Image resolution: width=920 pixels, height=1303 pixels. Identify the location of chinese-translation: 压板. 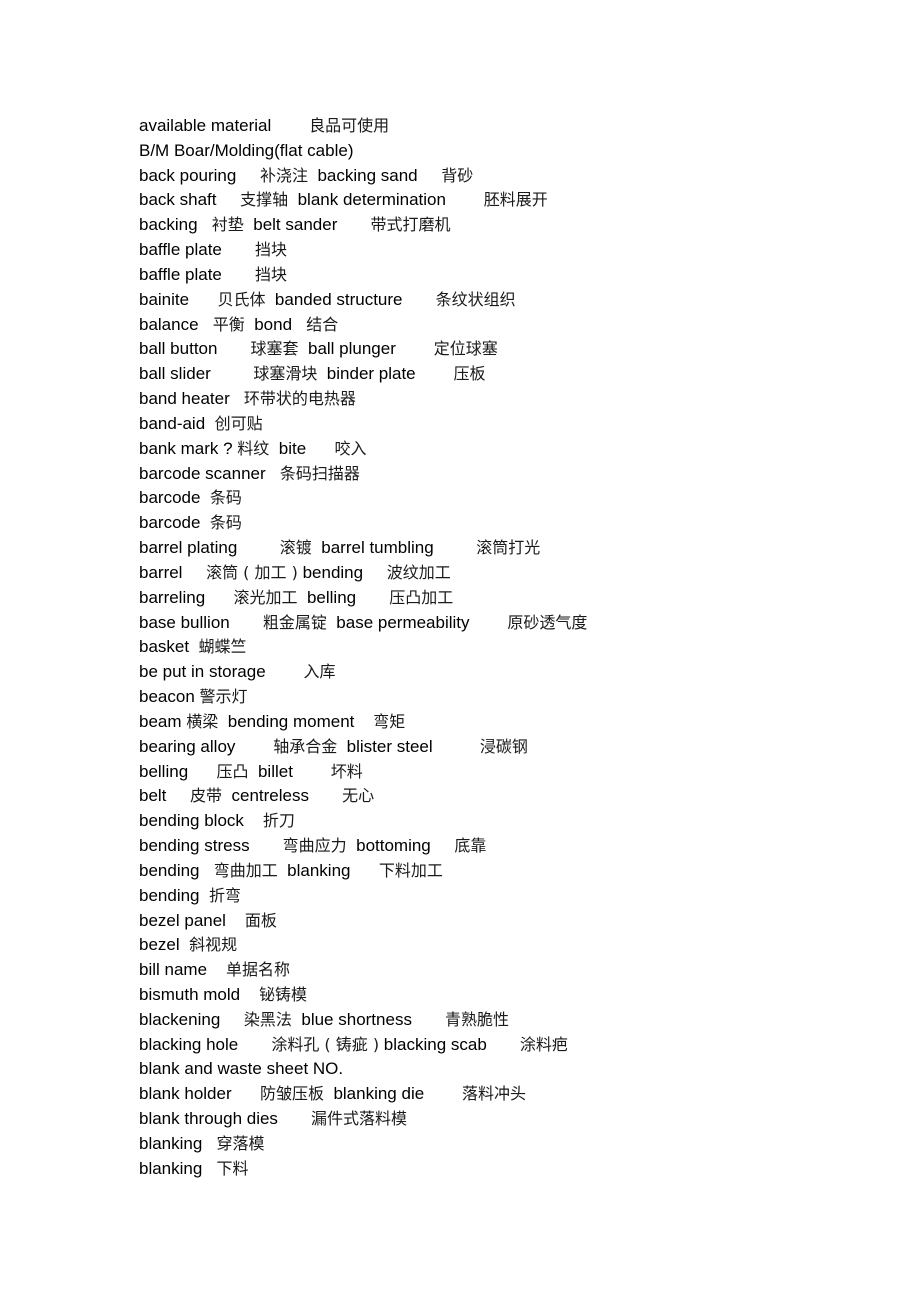
(469, 374).